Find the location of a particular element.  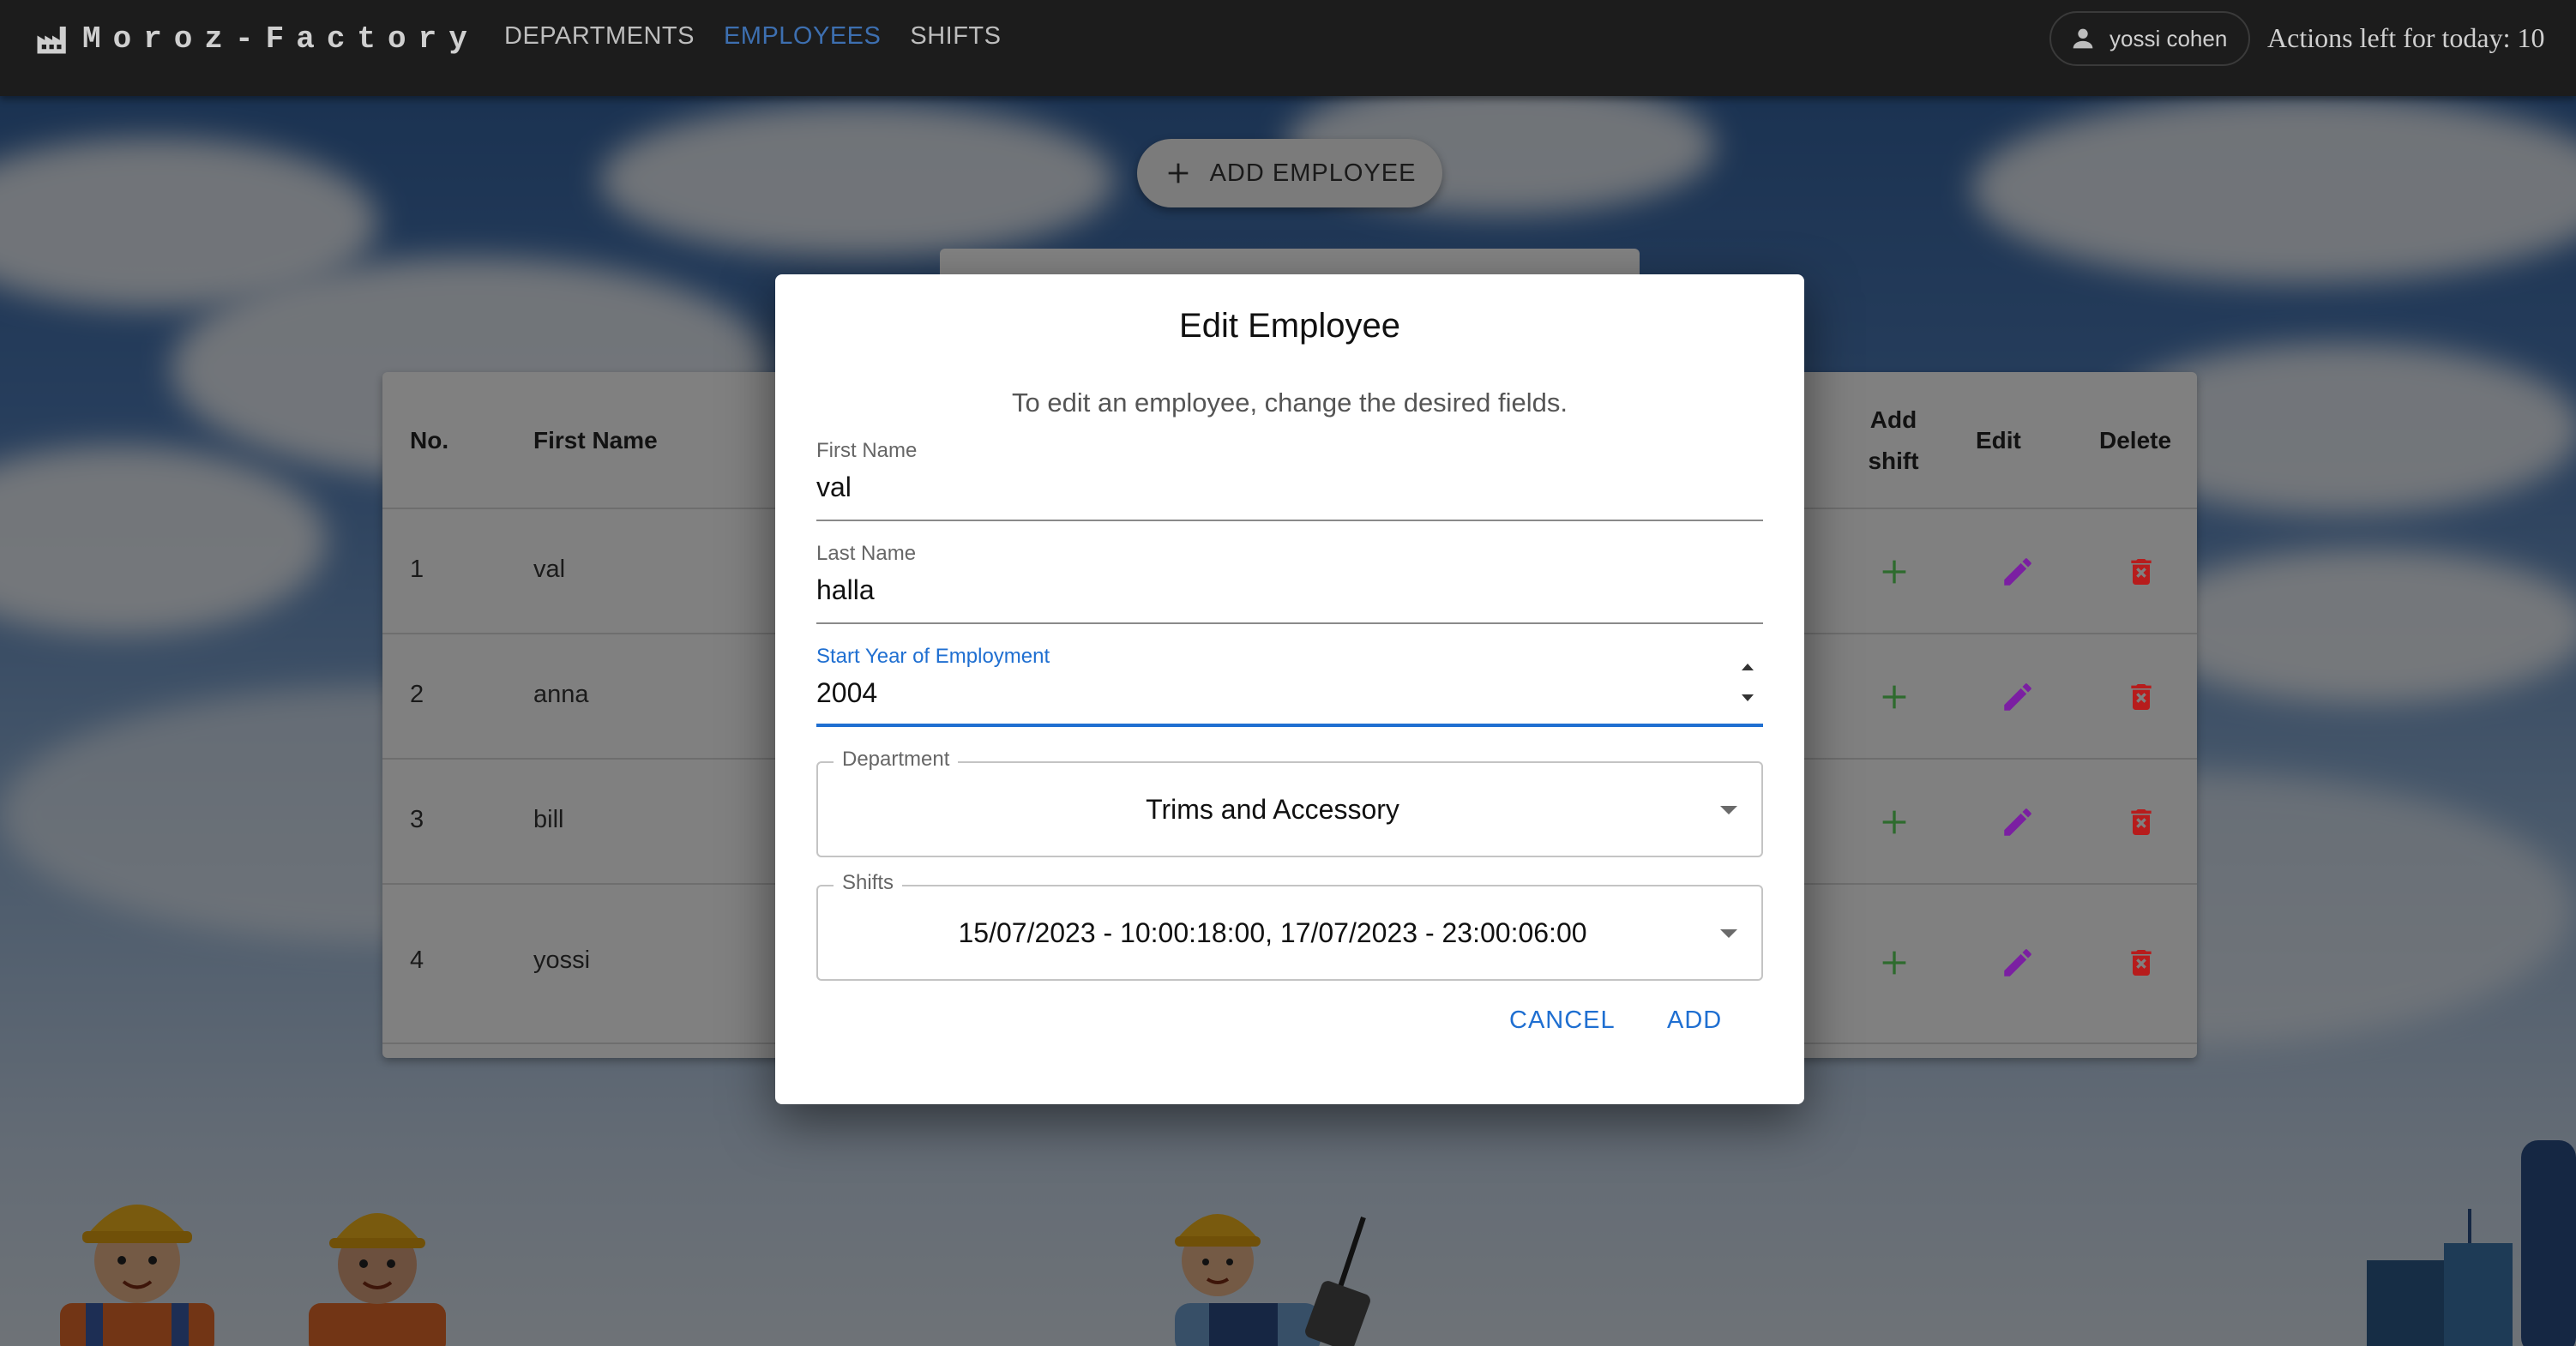

header-delete: Delete is located at coordinates (2135, 441).